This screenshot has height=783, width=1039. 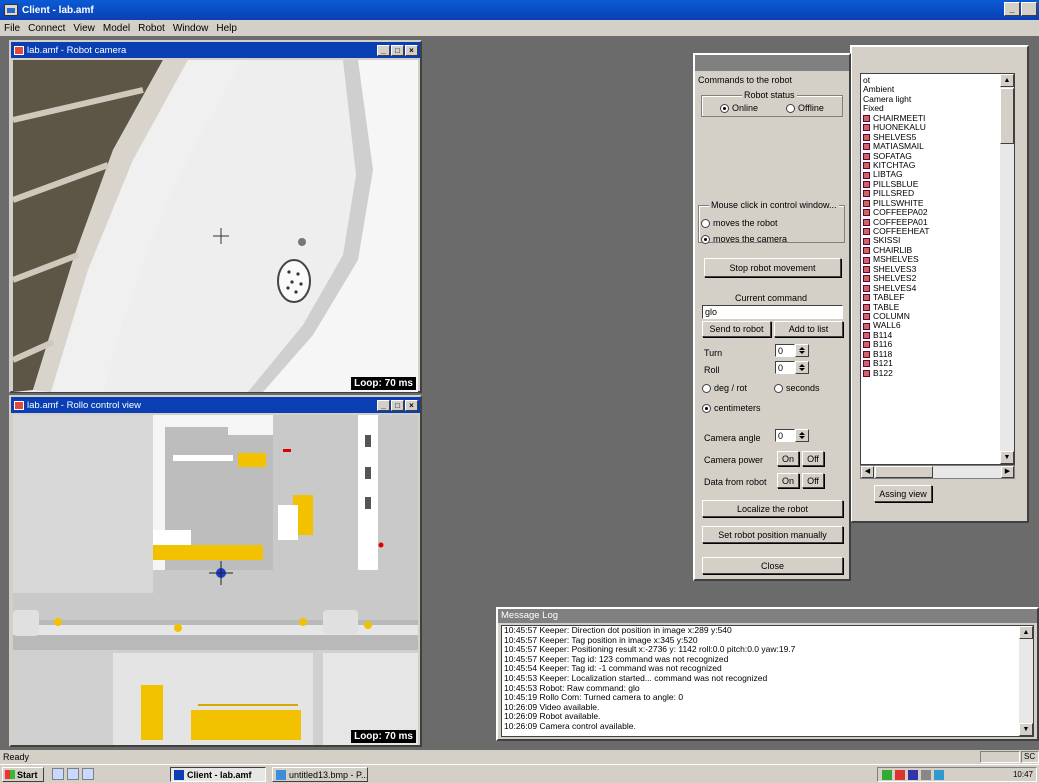 I want to click on offline-radio: Offline, so click(x=805, y=108).